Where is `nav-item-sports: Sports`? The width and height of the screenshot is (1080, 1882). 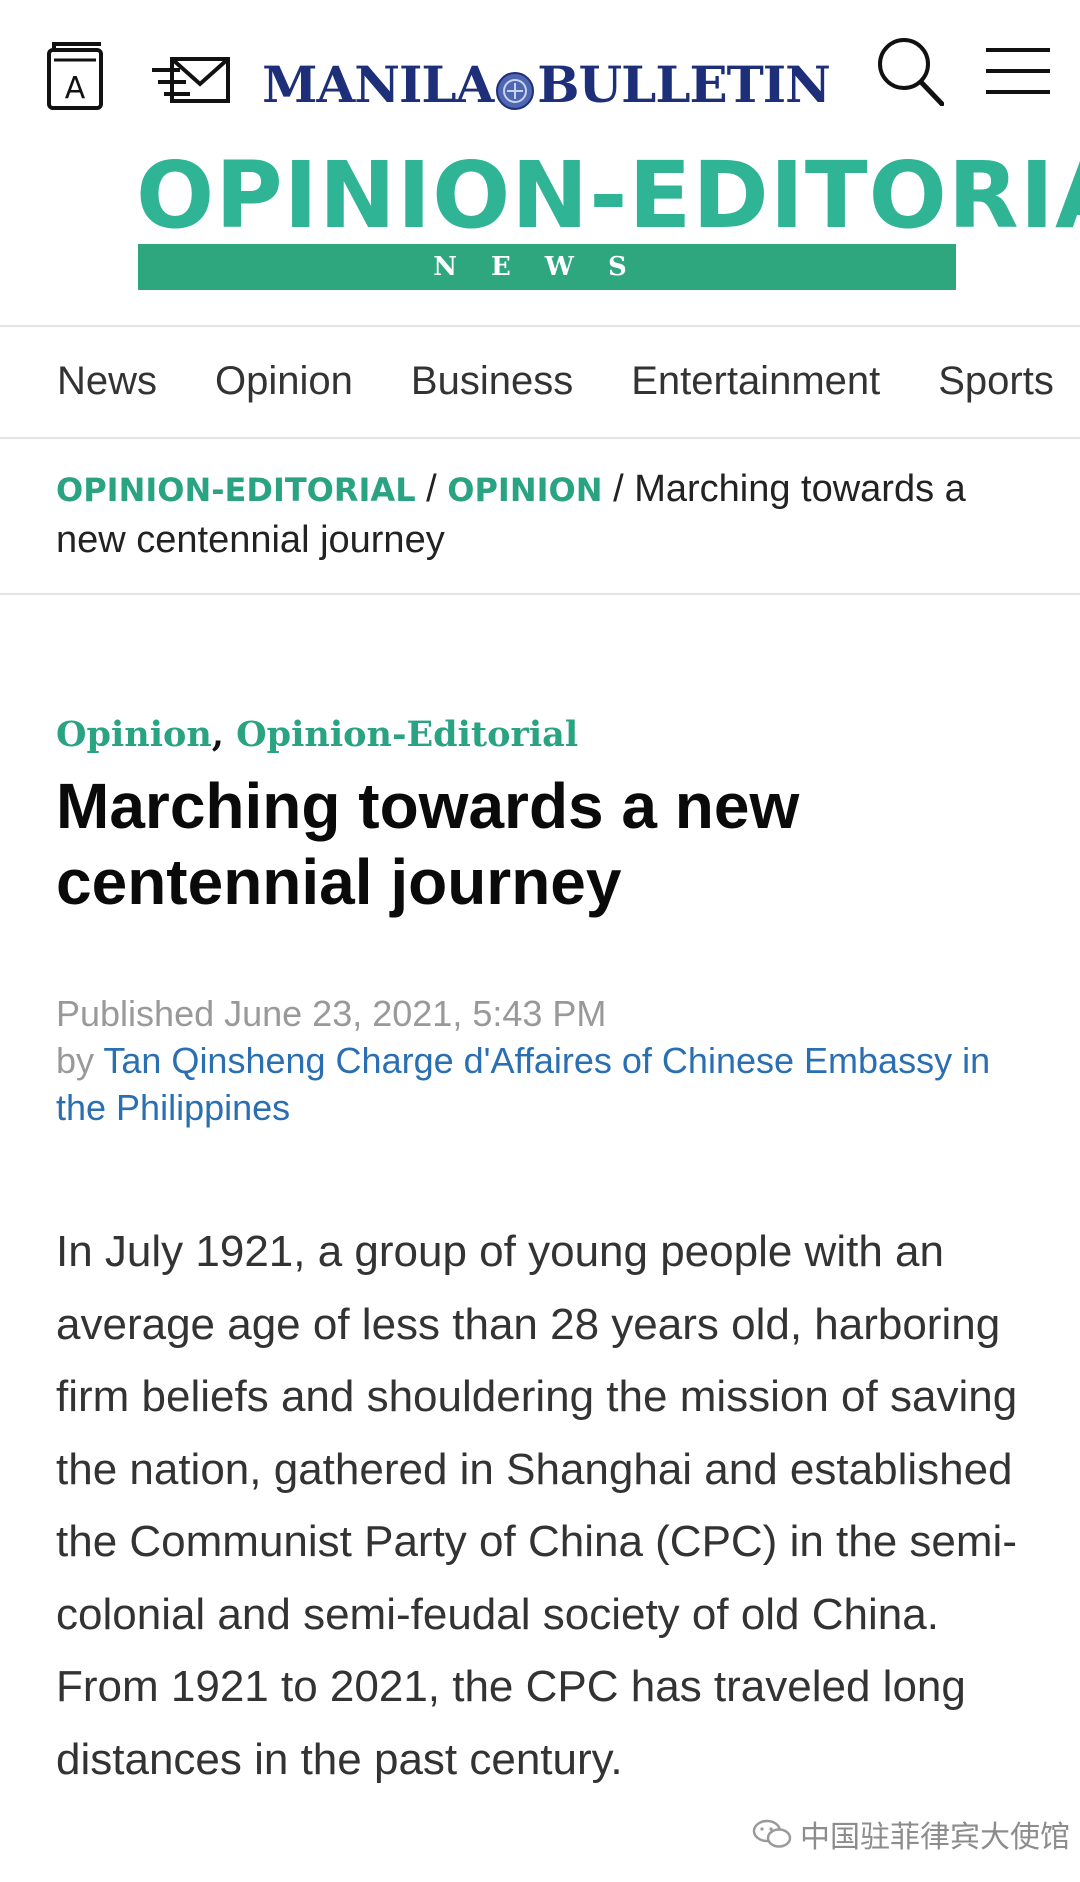
nav-item-sports: Sports is located at coordinates (996, 381).